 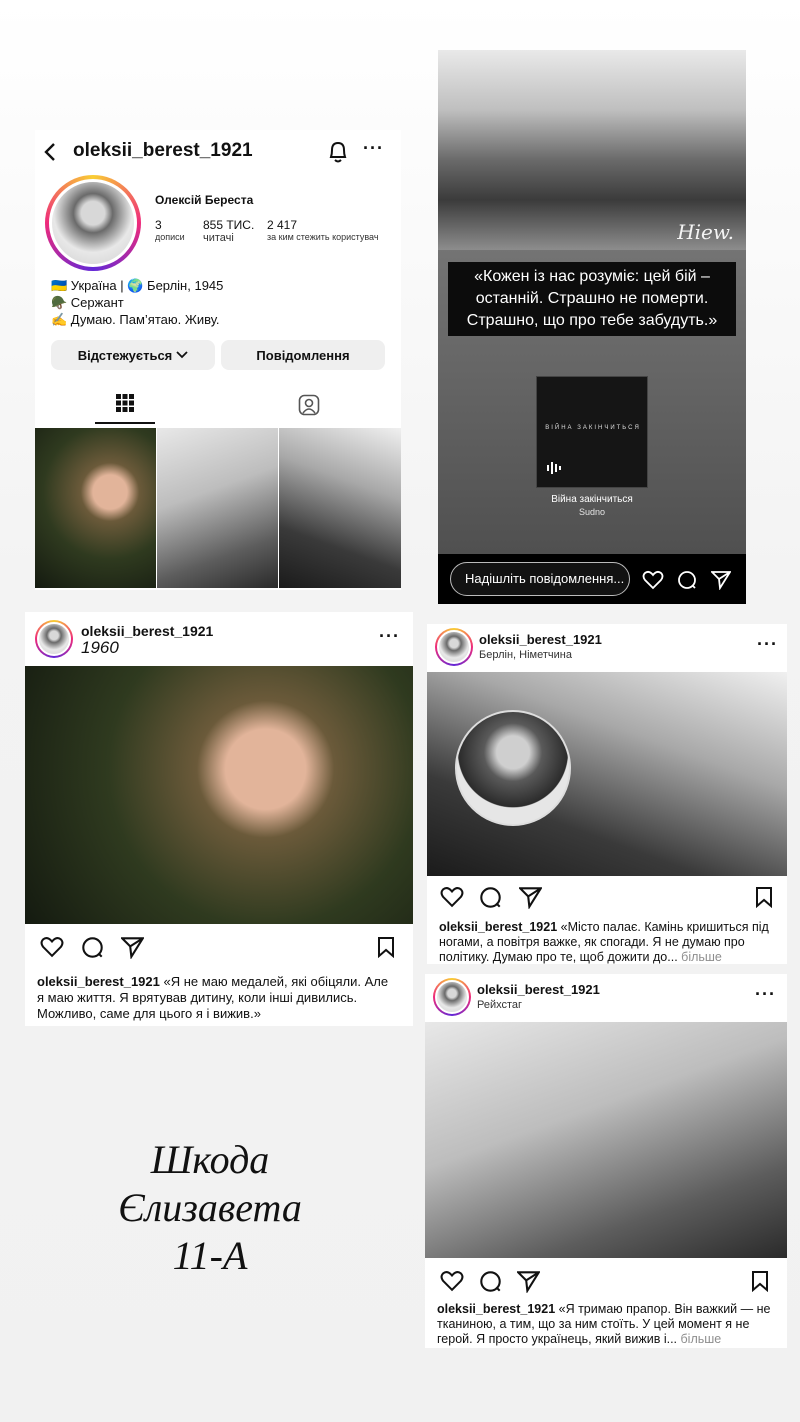 What do you see at coordinates (607, 774) in the screenshot?
I see `post2-photo-reichstag` at bounding box center [607, 774].